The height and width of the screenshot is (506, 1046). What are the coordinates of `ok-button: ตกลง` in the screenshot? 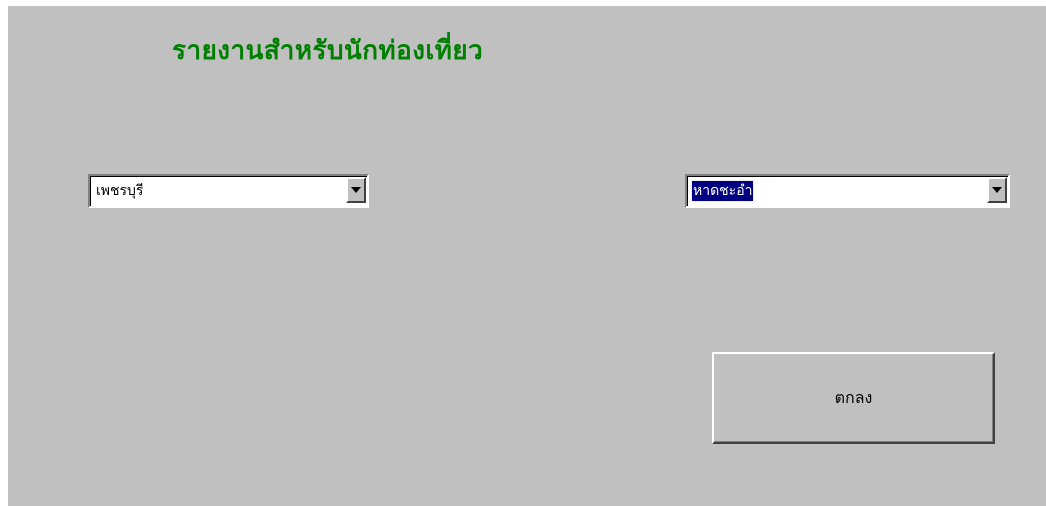 It's located at (853, 398).